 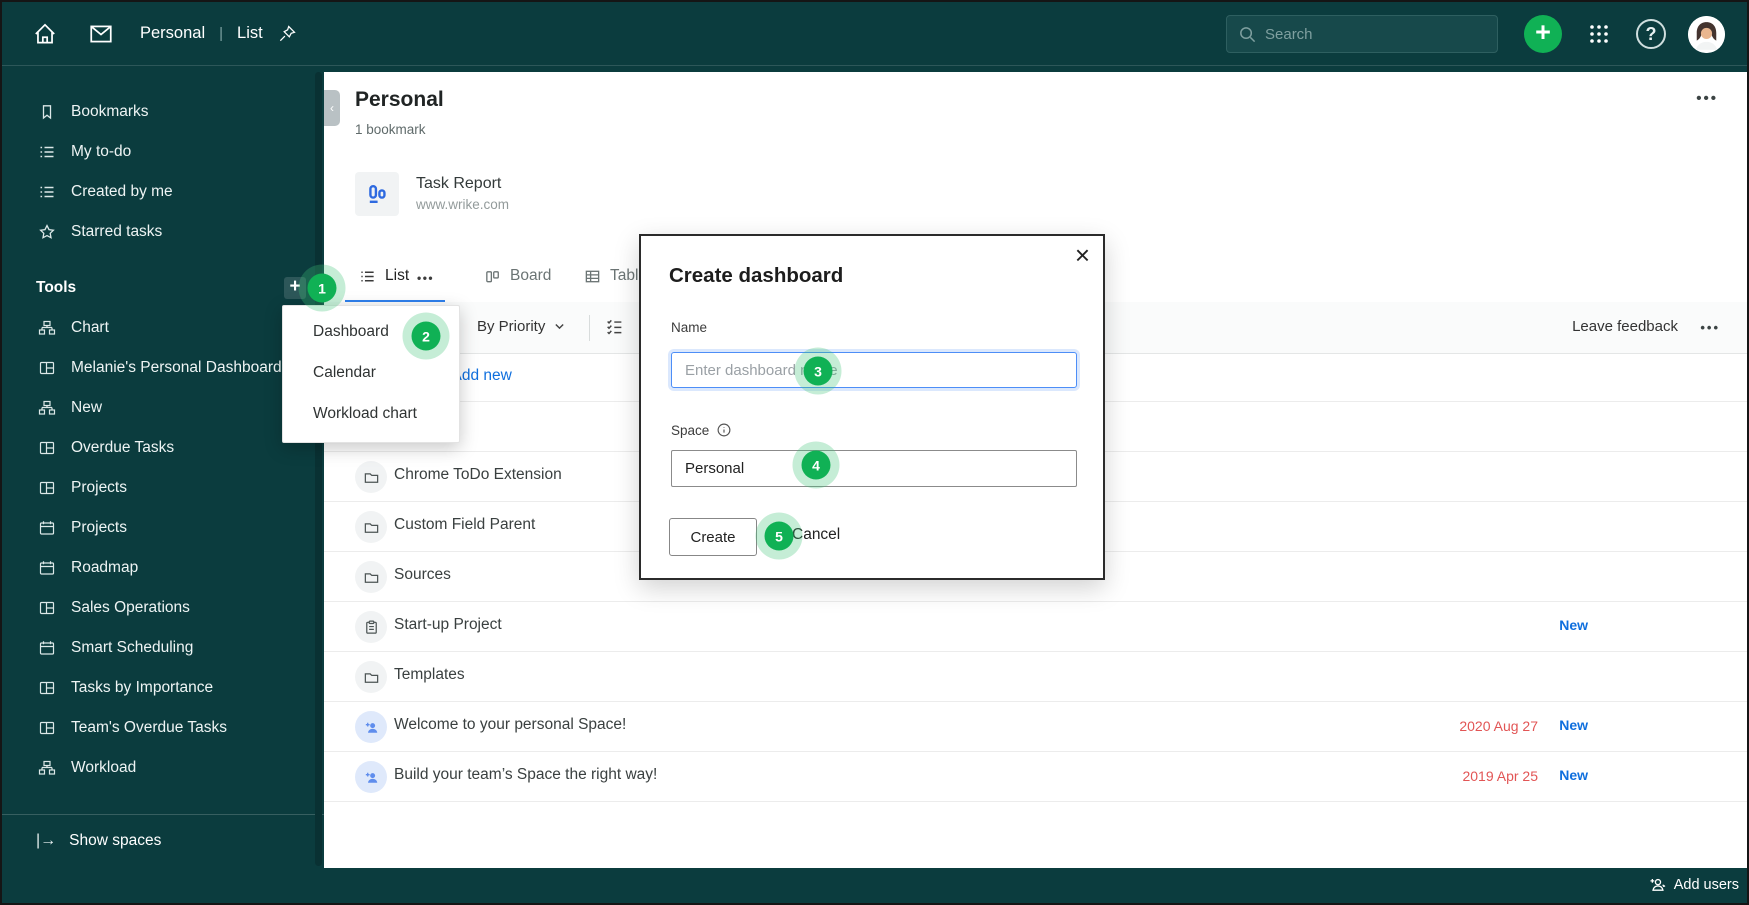 What do you see at coordinates (295, 288) in the screenshot?
I see `add-tool-button: +` at bounding box center [295, 288].